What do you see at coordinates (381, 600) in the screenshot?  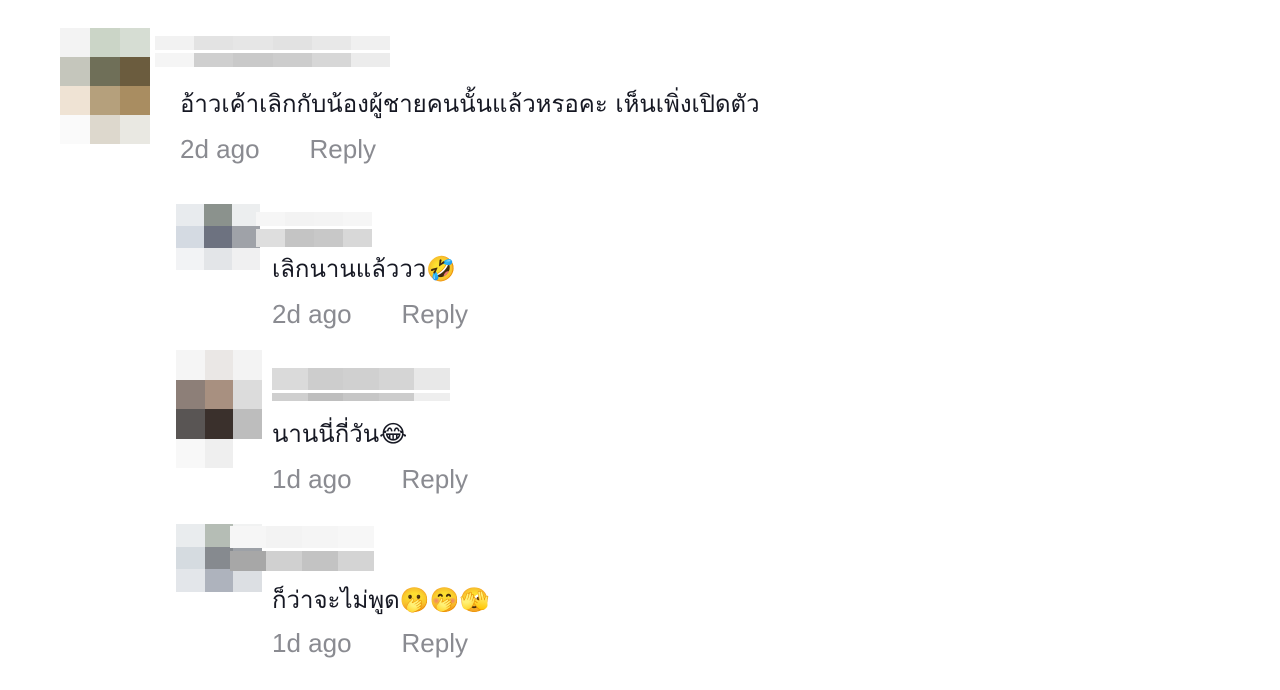 I see `comment-text: ก็ว่าจะไม่พูด🫢🤭🫣` at bounding box center [381, 600].